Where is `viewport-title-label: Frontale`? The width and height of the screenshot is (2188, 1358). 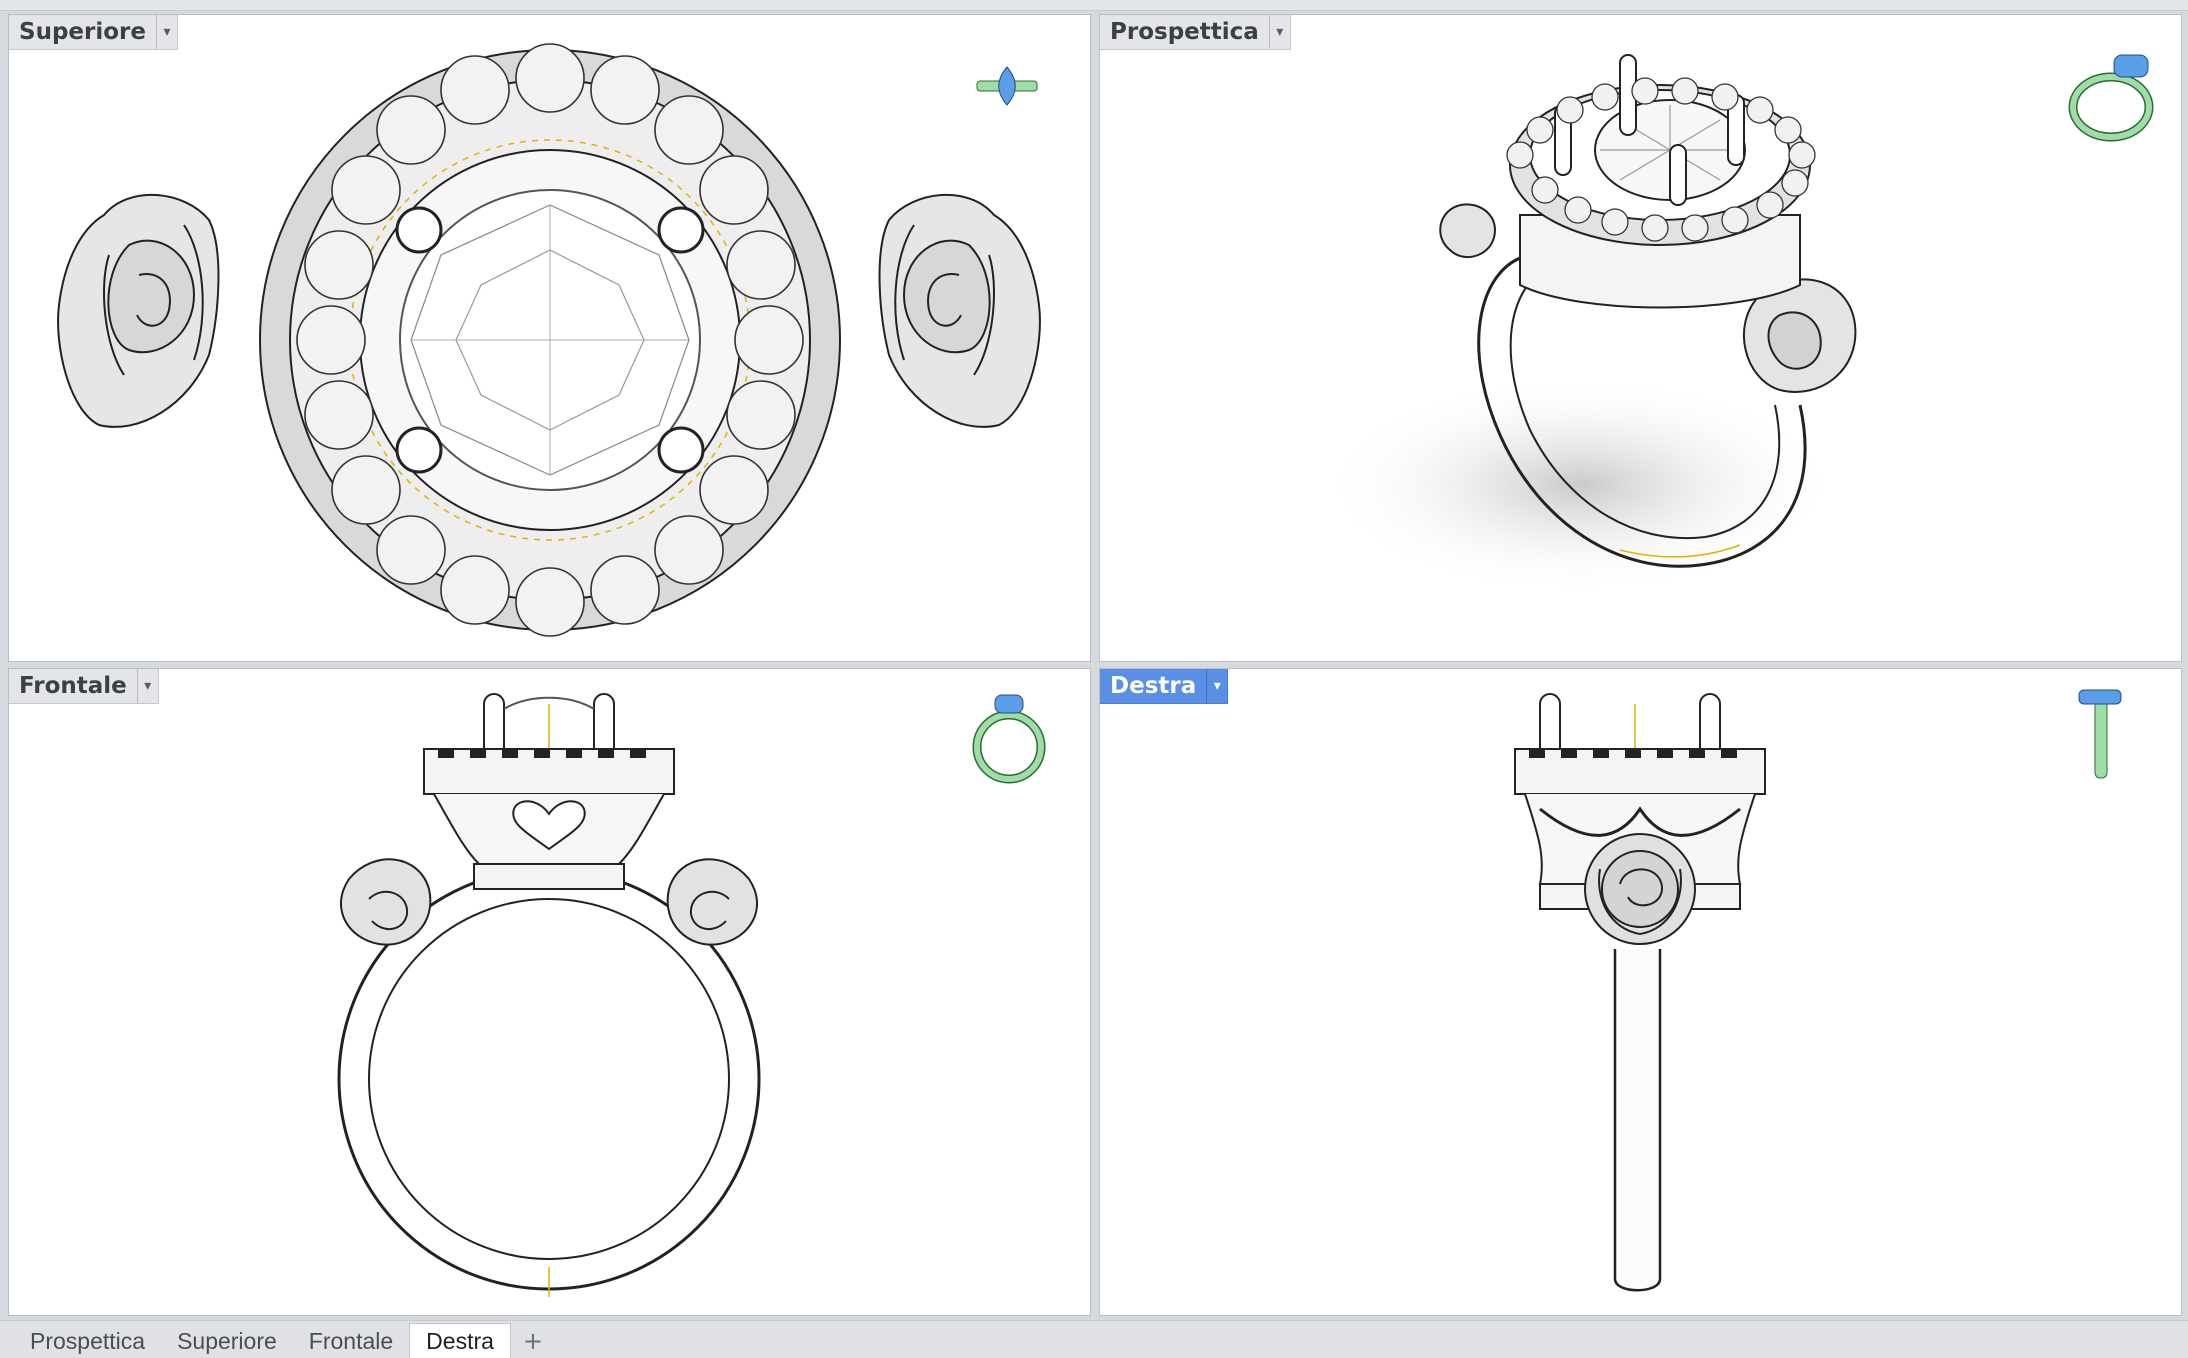 viewport-title-label: Frontale is located at coordinates (73, 686).